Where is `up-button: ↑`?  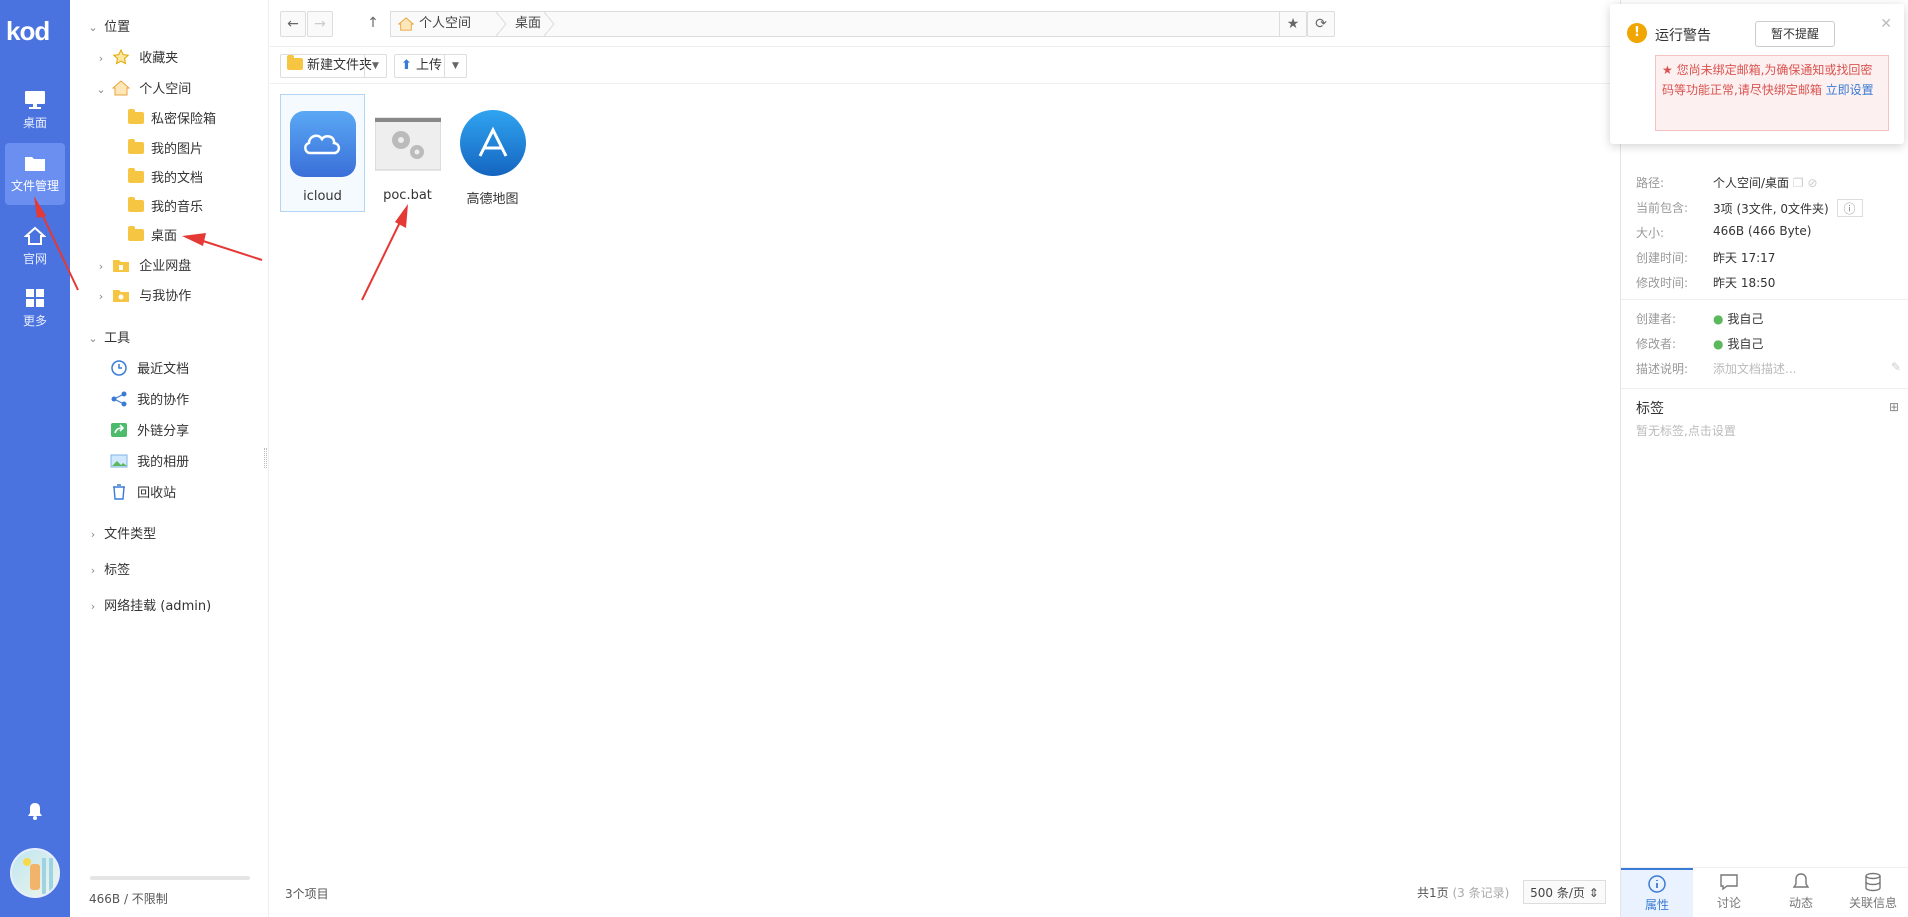
up-button: ↑ is located at coordinates (373, 24).